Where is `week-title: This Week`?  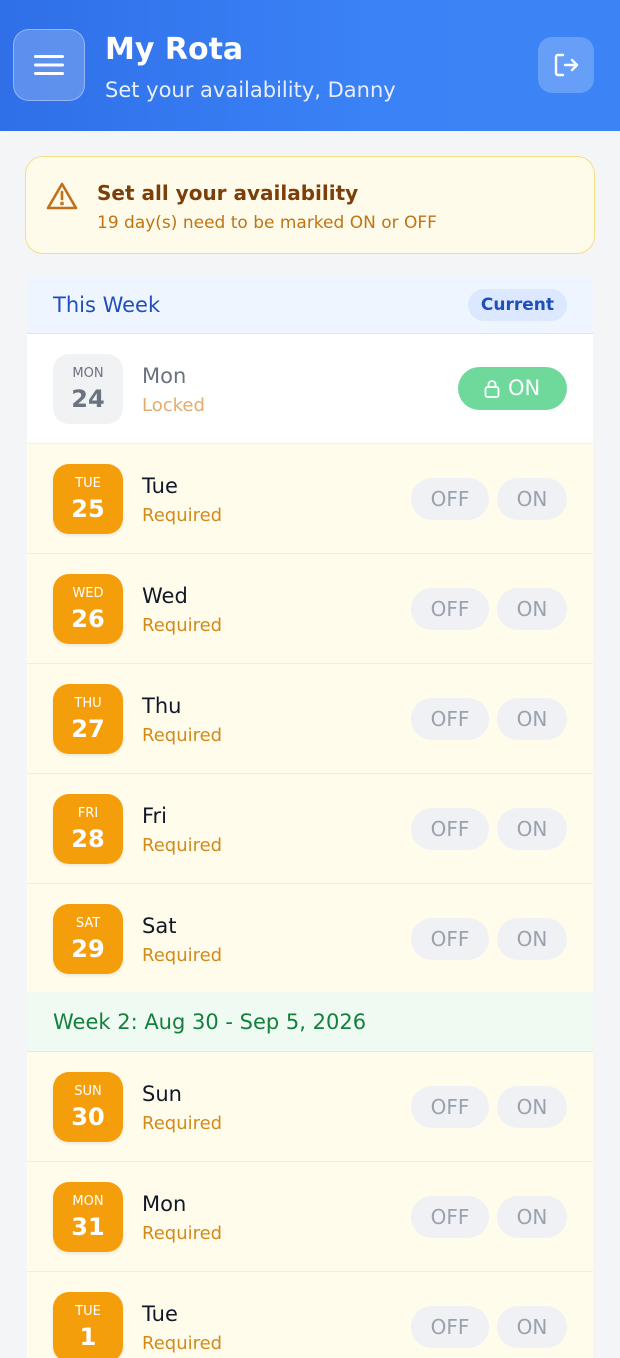 week-title: This Week is located at coordinates (107, 305).